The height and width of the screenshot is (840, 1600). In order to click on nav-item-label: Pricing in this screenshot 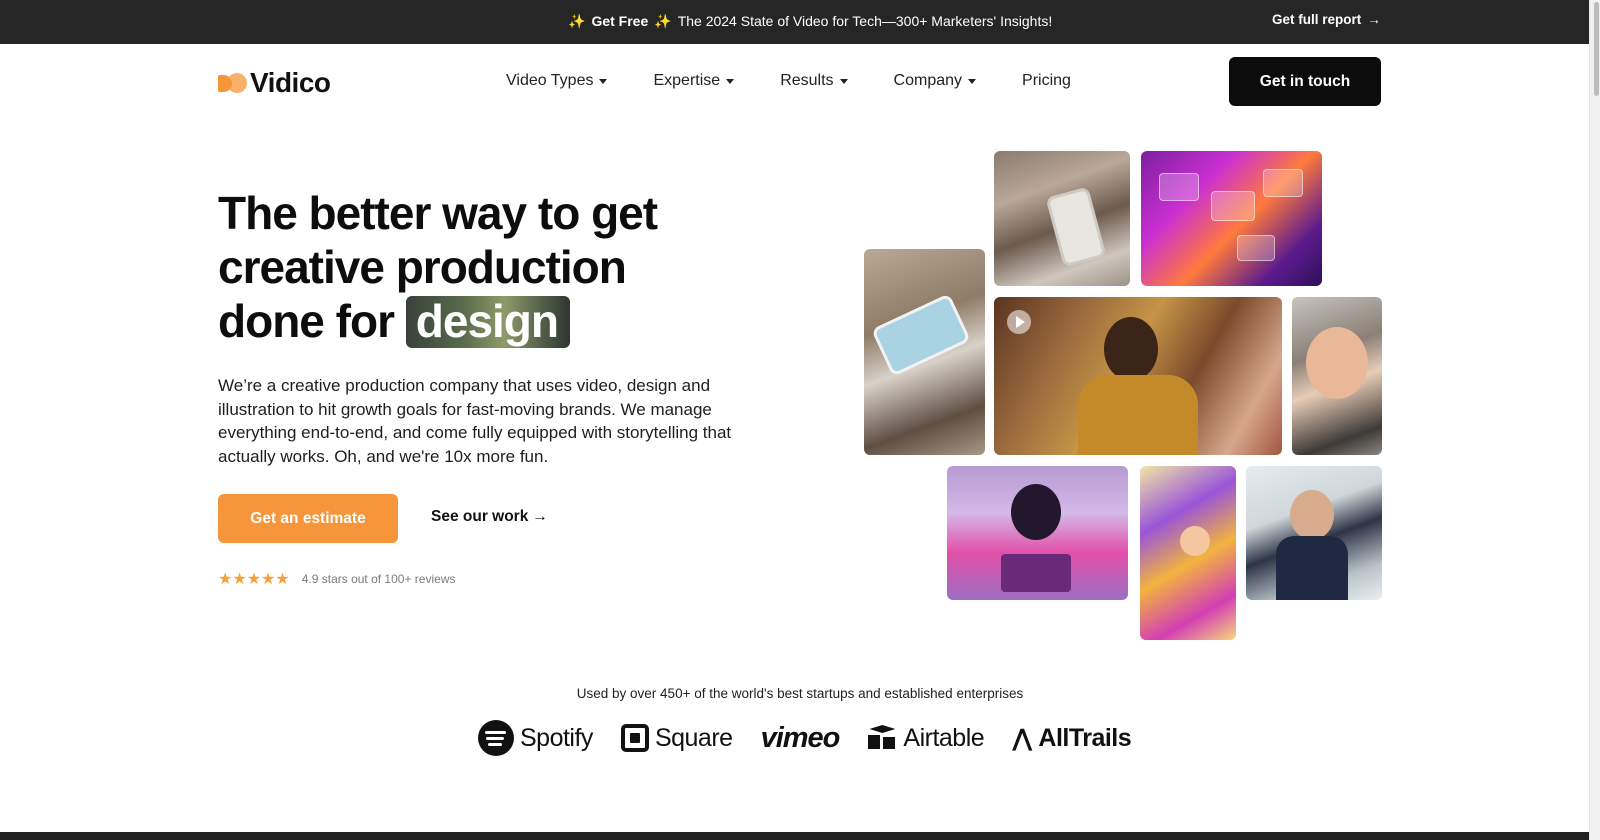, I will do `click(1046, 80)`.